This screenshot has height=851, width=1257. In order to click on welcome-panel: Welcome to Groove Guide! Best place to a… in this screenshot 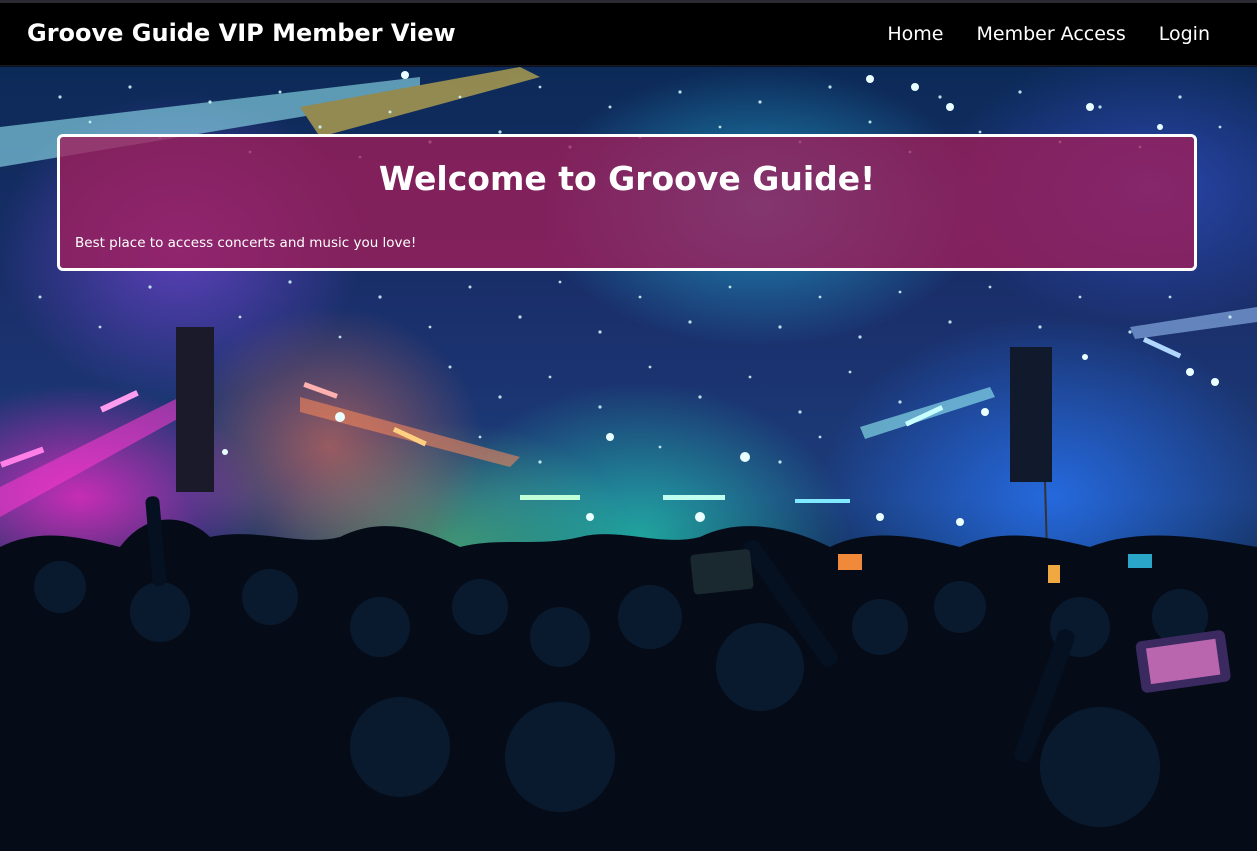, I will do `click(627, 202)`.